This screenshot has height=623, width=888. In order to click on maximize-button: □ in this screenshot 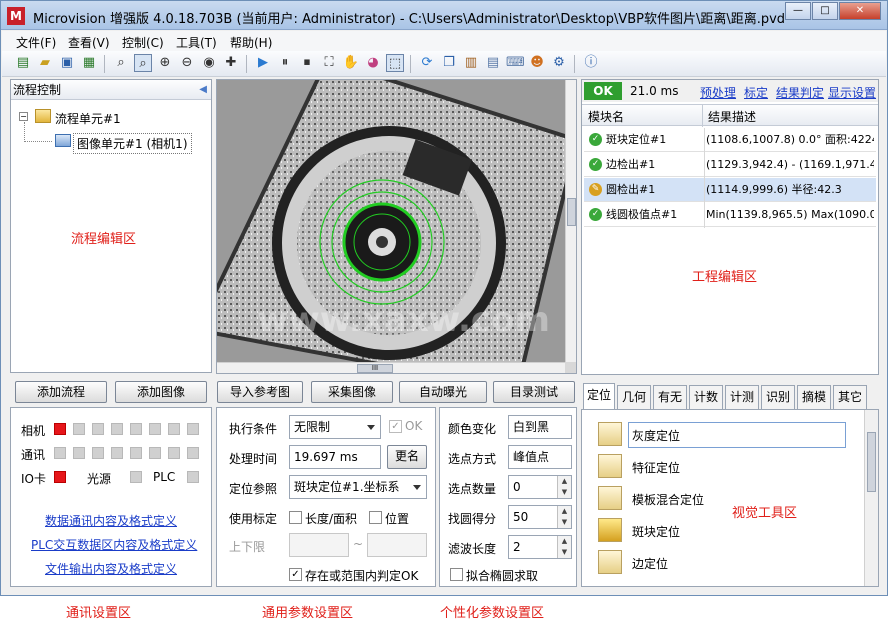, I will do `click(825, 11)`.